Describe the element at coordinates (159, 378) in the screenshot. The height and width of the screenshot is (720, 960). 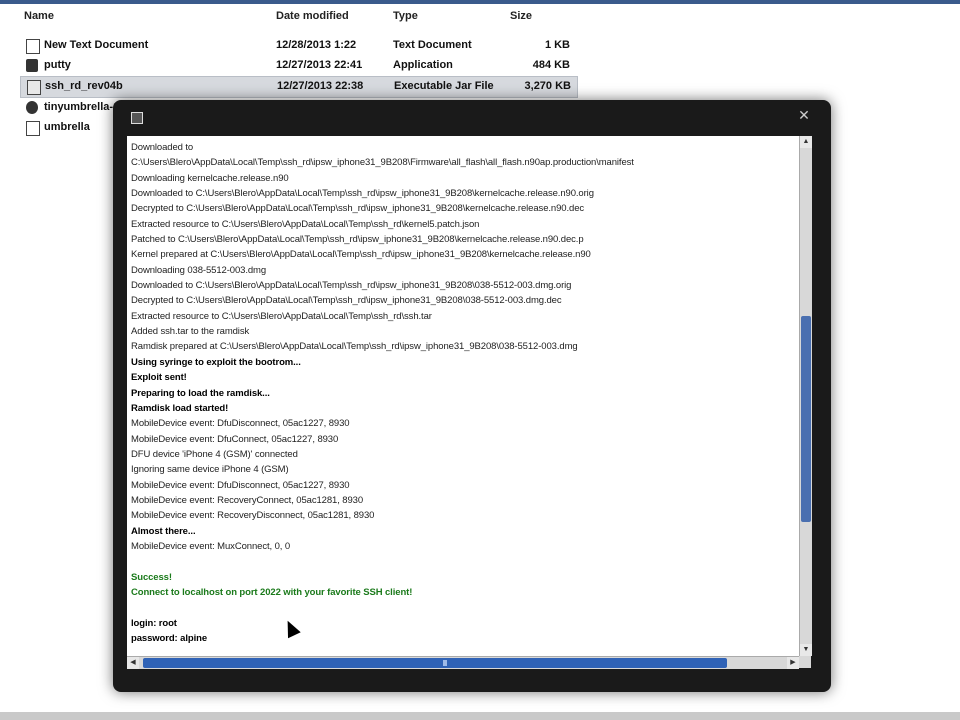
I see `log-line: Exploit sent!` at that location.